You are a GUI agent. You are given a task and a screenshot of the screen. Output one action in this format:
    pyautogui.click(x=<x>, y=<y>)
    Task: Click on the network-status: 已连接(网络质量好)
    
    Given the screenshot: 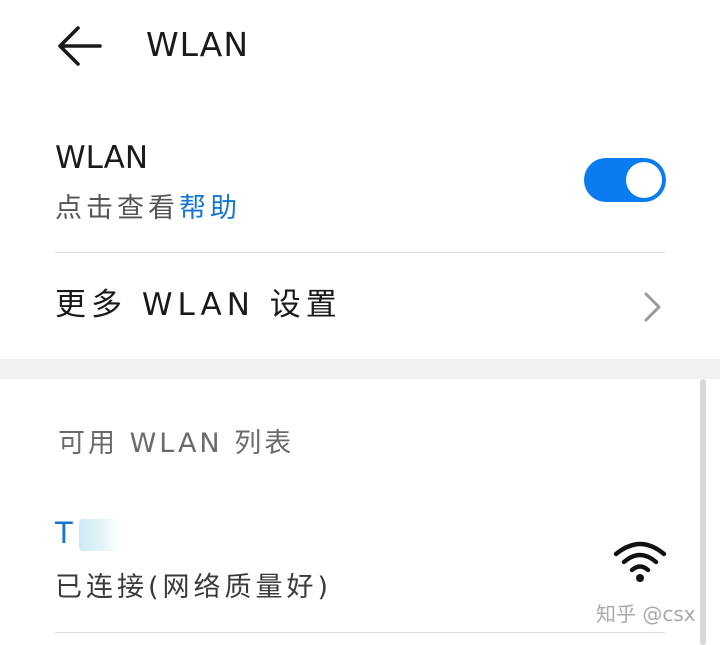 What is the action you would take?
    pyautogui.click(x=194, y=587)
    